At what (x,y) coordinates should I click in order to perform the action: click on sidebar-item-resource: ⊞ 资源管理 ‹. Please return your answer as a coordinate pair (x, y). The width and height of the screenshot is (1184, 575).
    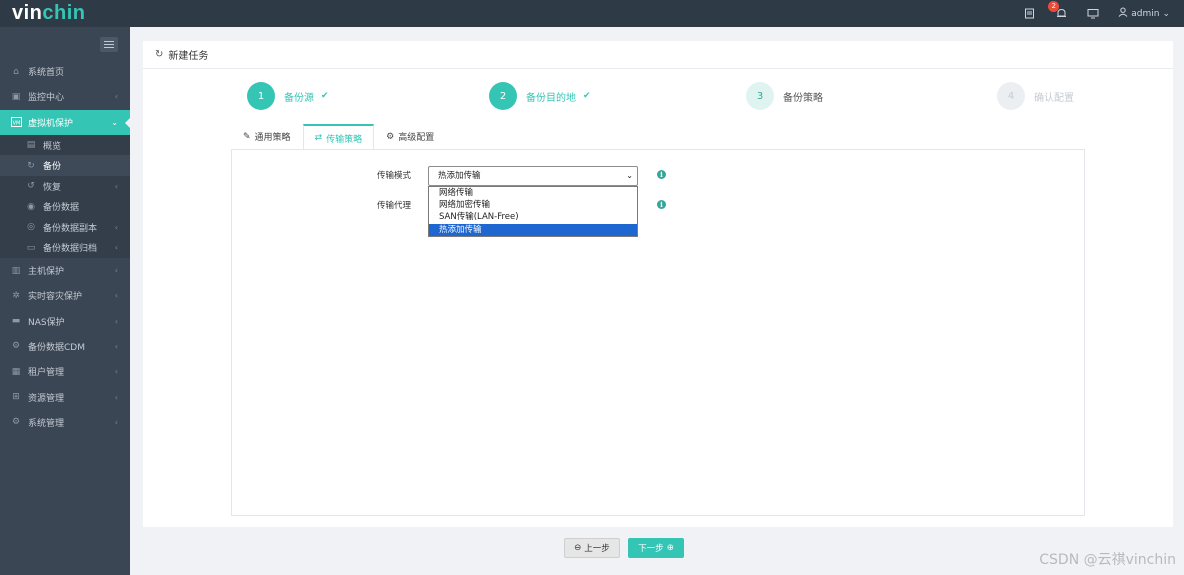
    Looking at the image, I should click on (65, 396).